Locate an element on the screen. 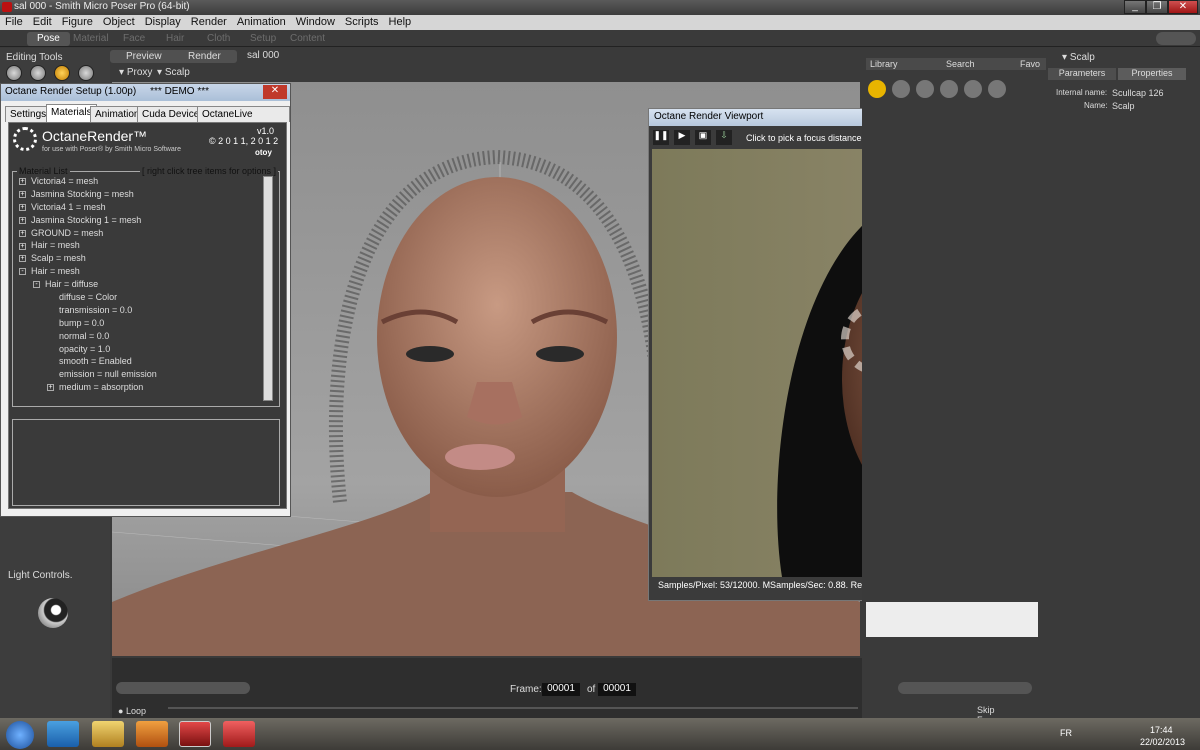  window-dots-control is located at coordinates (1176, 38).